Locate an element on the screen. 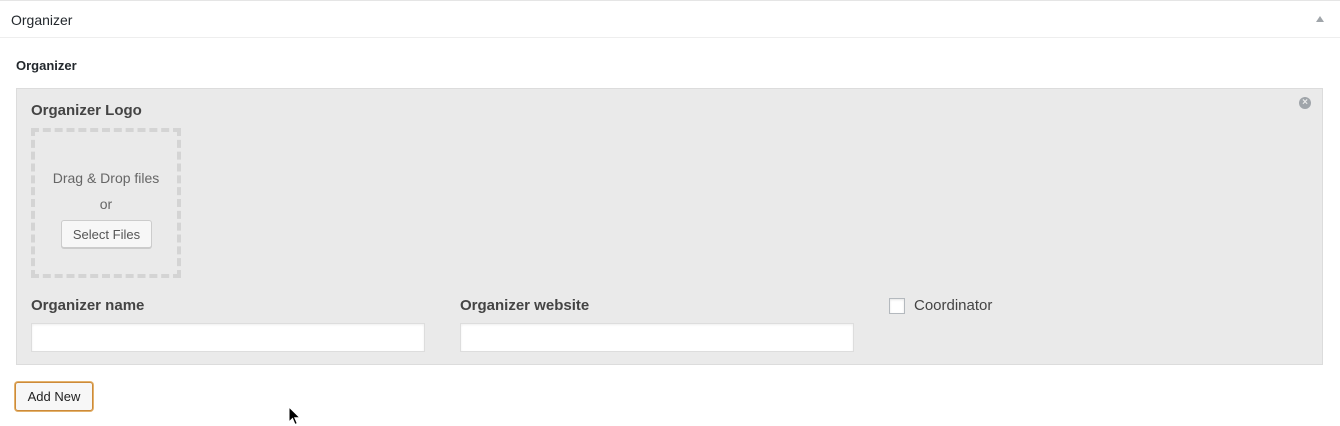 The height and width of the screenshot is (426, 1340). triangle-up-icon is located at coordinates (1320, 19).